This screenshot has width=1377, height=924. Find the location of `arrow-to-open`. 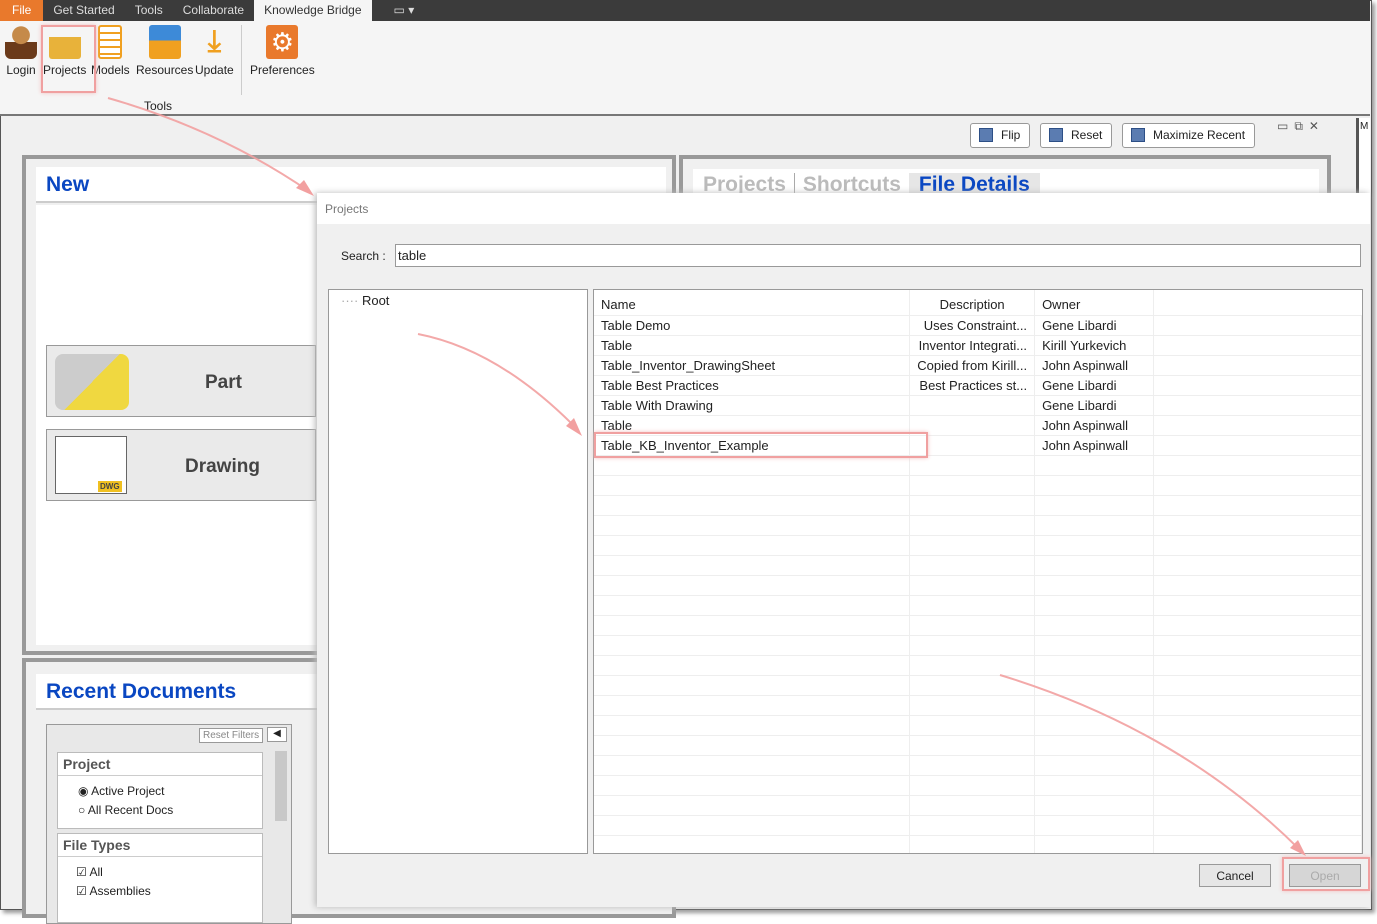

arrow-to-open is located at coordinates (1150, 762).